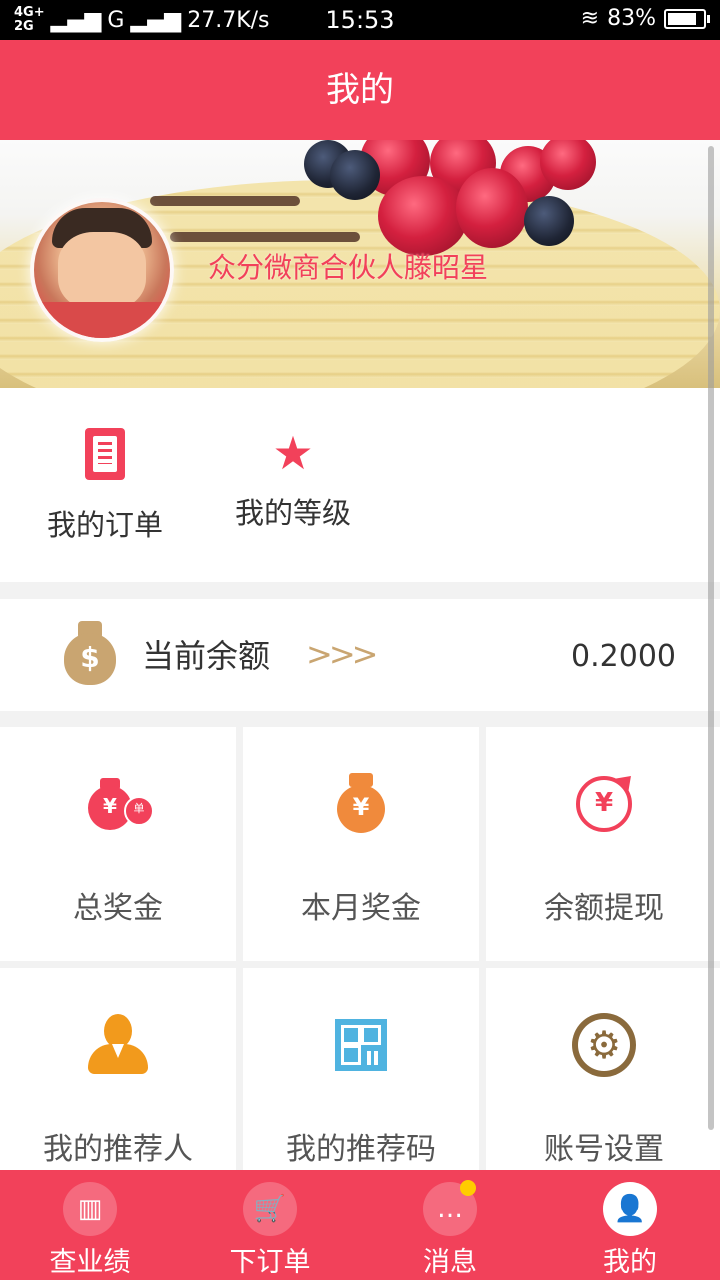  I want to click on status-right: ≋ 83%, so click(645, 18).